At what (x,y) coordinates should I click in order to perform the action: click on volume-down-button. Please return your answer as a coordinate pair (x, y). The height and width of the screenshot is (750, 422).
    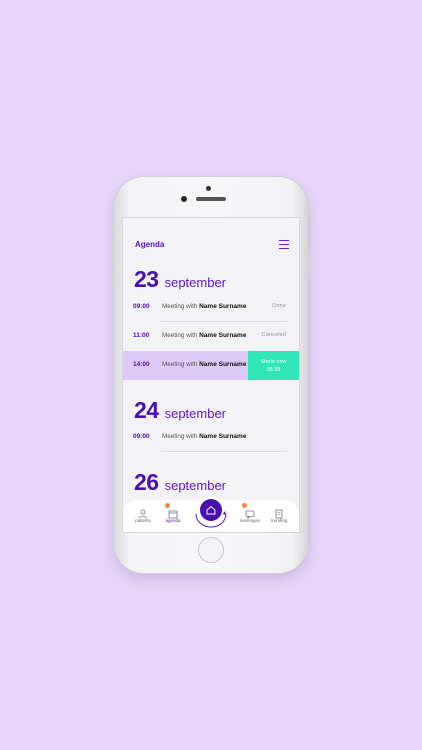
    Looking at the image, I should click on (113, 279).